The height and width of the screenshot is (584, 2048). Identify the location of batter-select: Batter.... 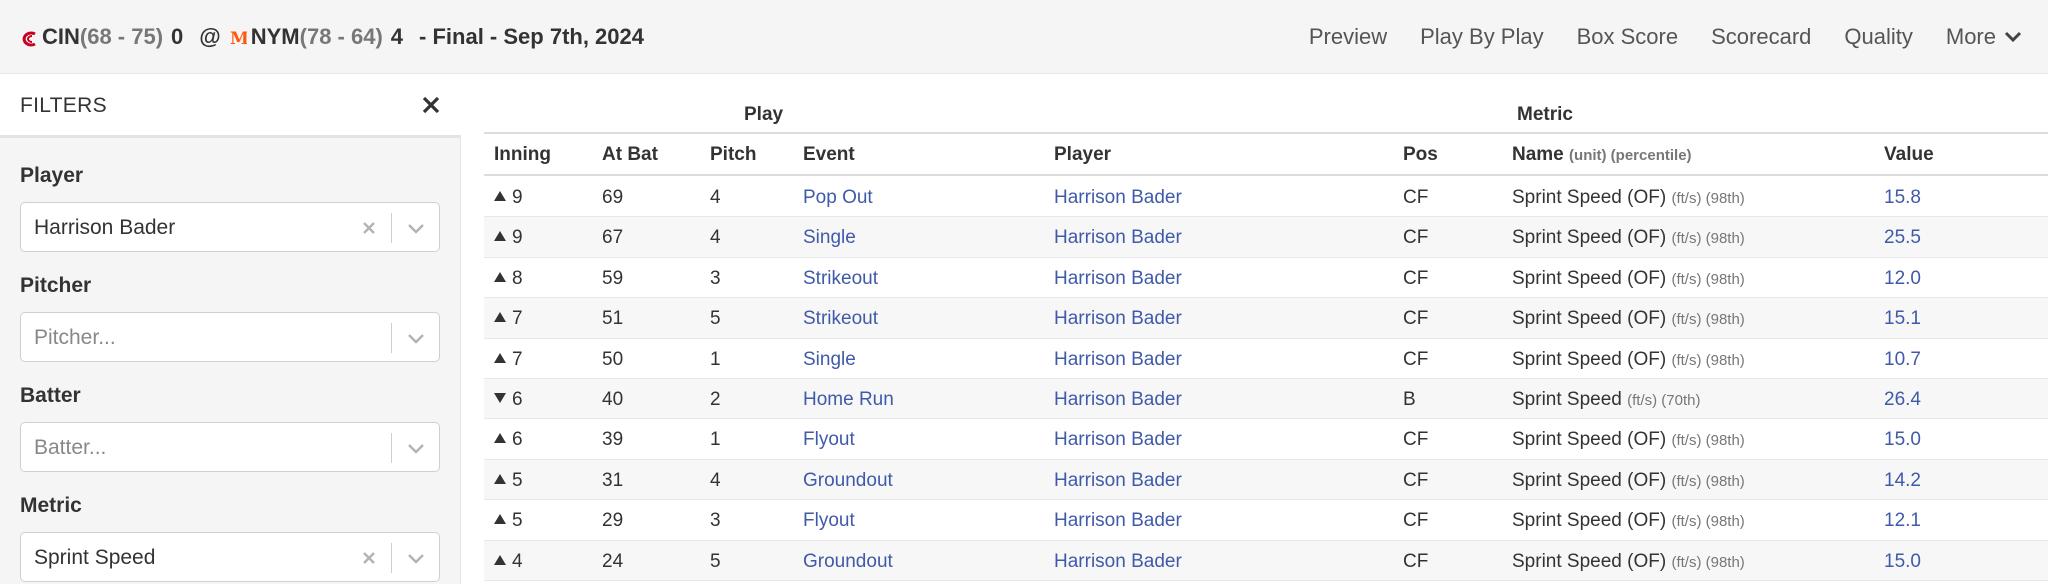
(230, 447).